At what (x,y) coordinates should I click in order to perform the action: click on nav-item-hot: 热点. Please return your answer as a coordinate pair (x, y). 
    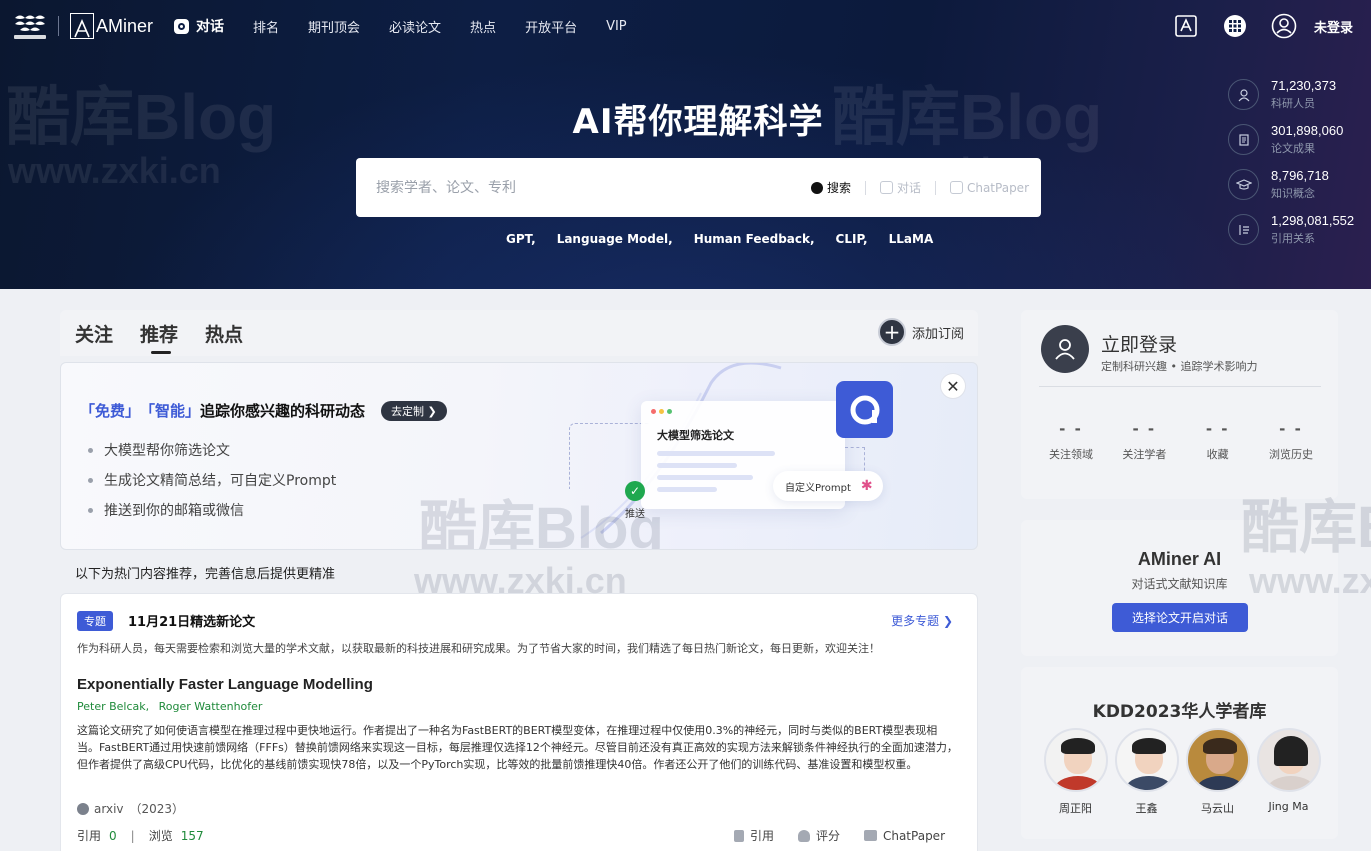
    Looking at the image, I should click on (483, 26).